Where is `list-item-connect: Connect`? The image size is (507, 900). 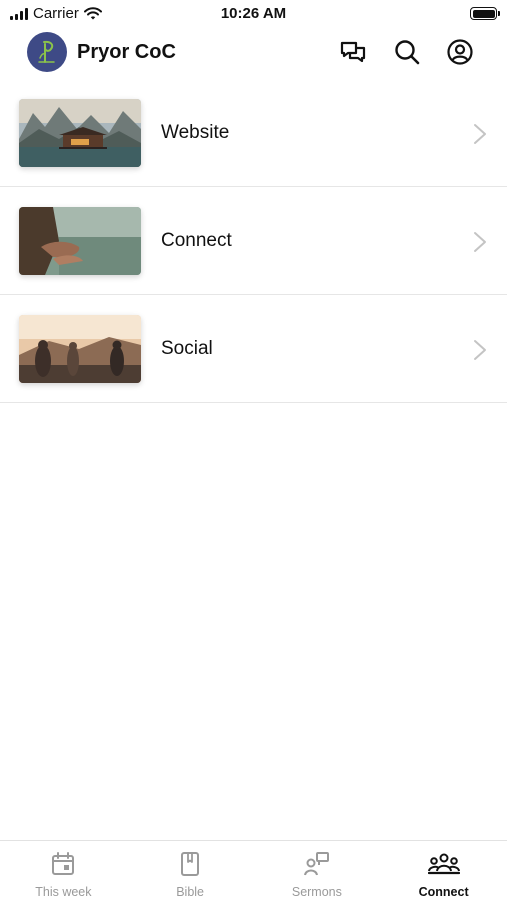
list-item-connect: Connect is located at coordinates (253, 241).